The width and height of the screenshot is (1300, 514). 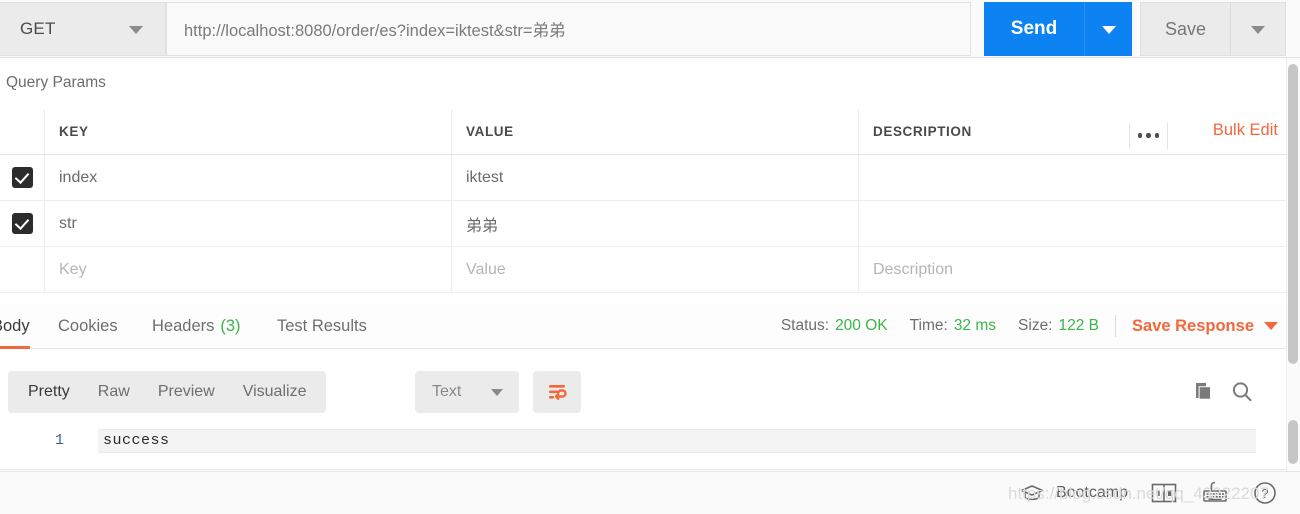 What do you see at coordinates (928, 325) in the screenshot?
I see `time-label: Time:` at bounding box center [928, 325].